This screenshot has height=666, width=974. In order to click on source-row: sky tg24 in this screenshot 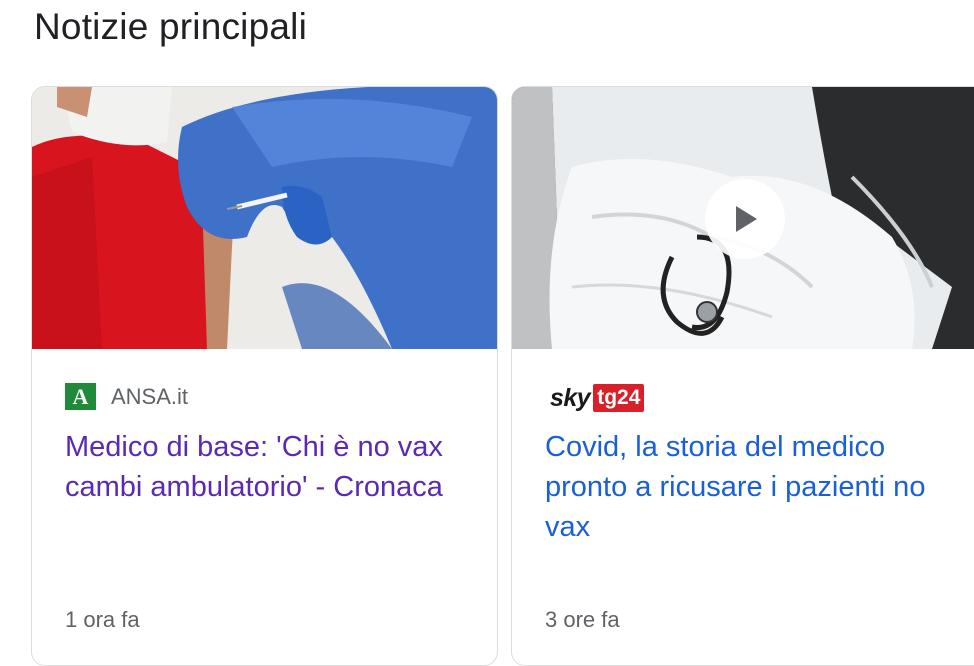, I will do `click(597, 398)`.